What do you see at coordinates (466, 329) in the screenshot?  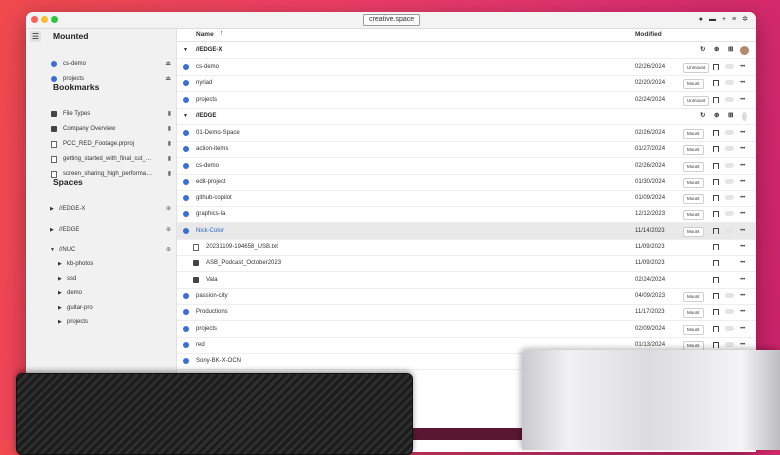 I see `table-row: projects 02/09/2024 Mount •••` at bounding box center [466, 329].